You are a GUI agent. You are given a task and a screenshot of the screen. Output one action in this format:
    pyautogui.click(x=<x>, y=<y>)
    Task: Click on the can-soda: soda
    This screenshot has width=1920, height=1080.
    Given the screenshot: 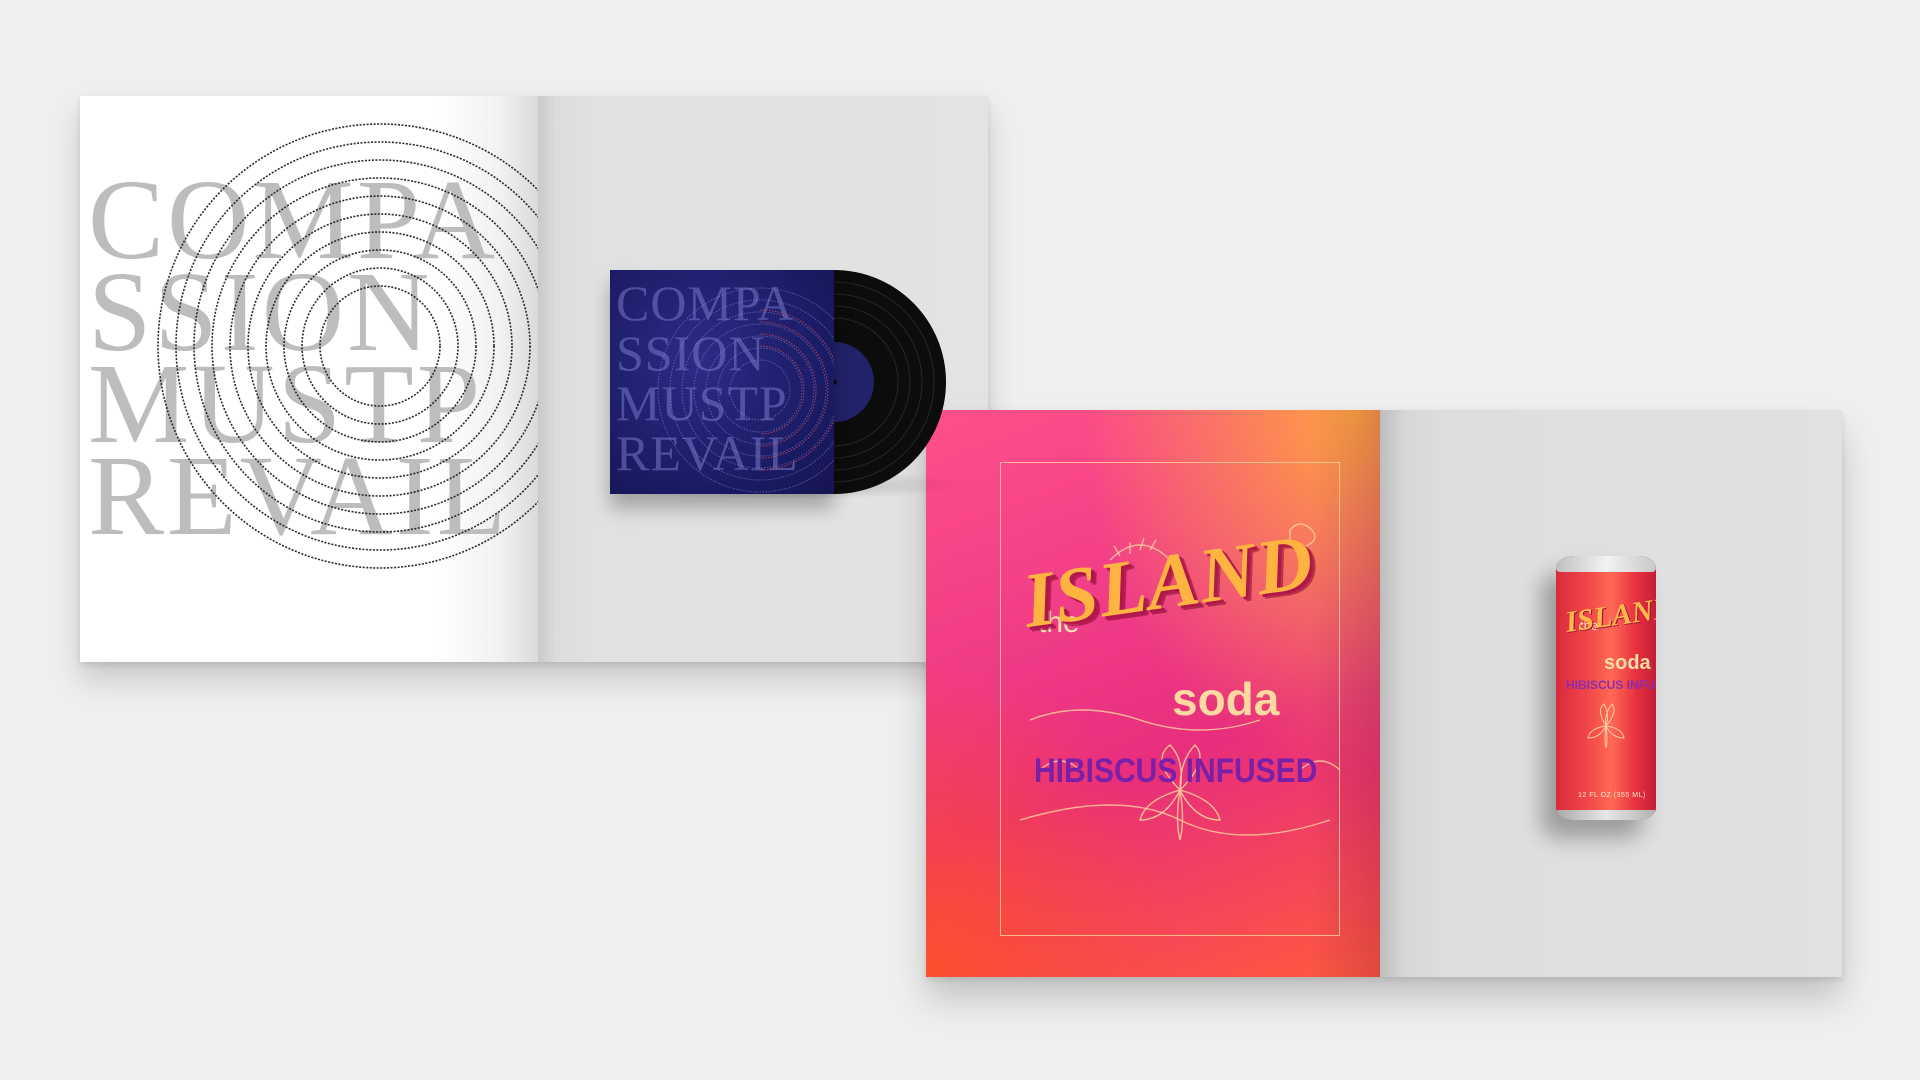 What is the action you would take?
    pyautogui.click(x=1627, y=663)
    